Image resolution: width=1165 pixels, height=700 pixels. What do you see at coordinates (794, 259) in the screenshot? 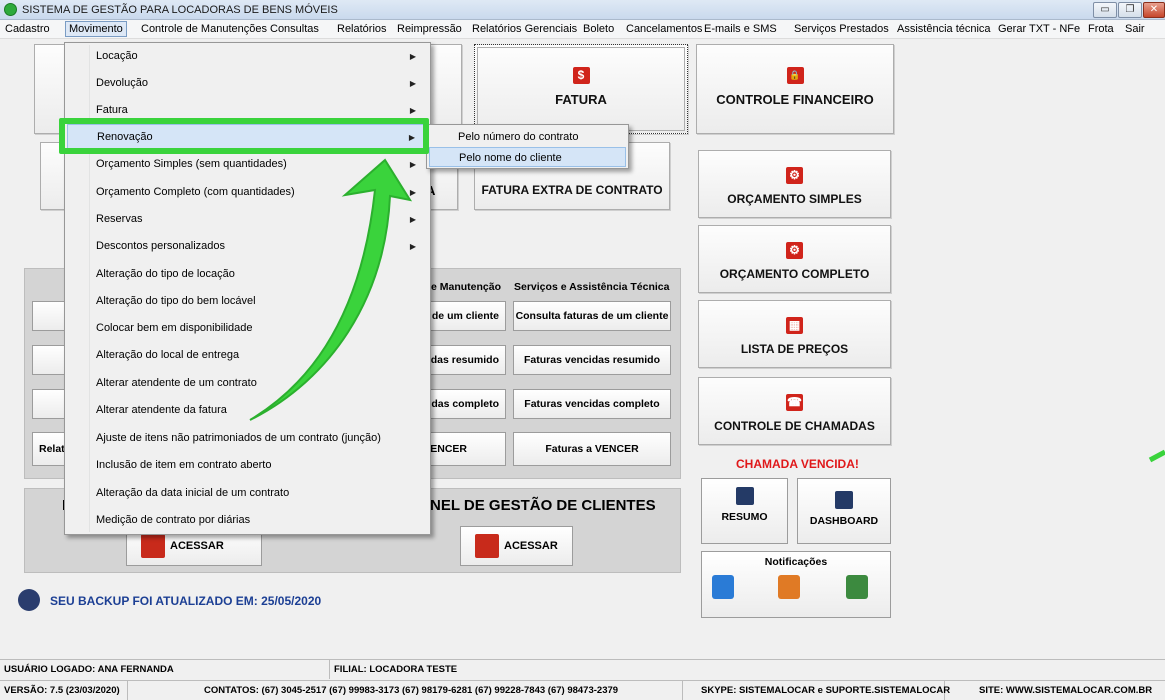
I see `tile-orcamento-completo: ⚙ ORÇAMENTO COMPLETO` at bounding box center [794, 259].